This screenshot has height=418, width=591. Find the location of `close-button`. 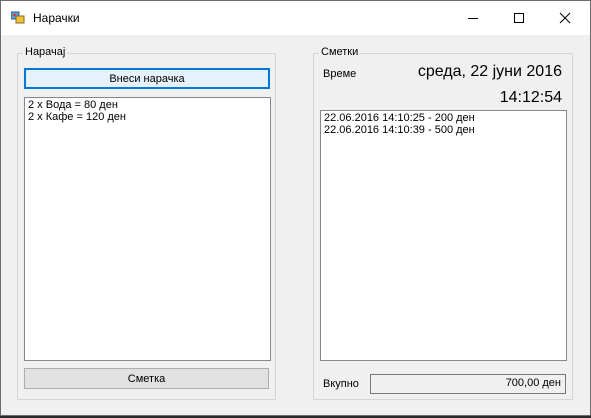

close-button is located at coordinates (565, 18).